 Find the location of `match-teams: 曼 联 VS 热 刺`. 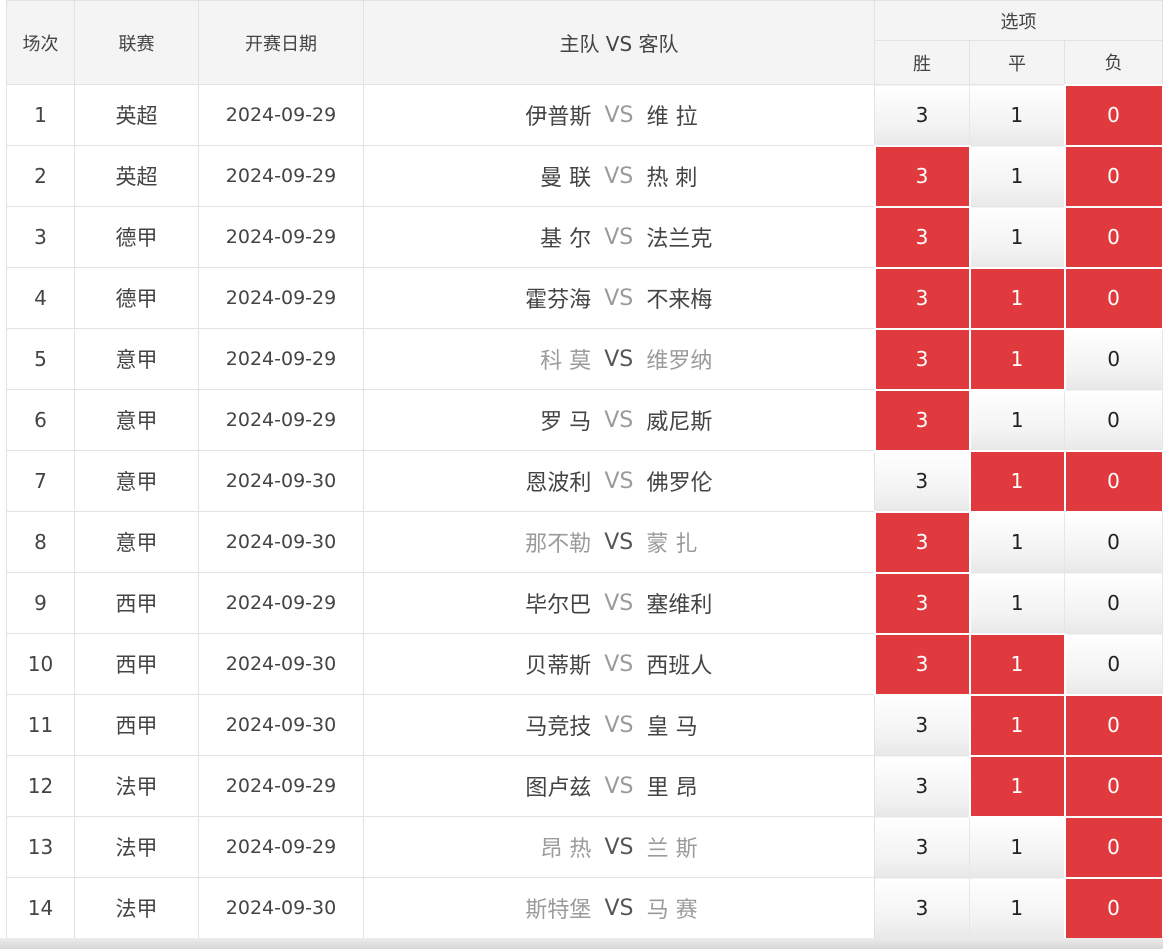

match-teams: 曼 联 VS 热 刺 is located at coordinates (619, 176).